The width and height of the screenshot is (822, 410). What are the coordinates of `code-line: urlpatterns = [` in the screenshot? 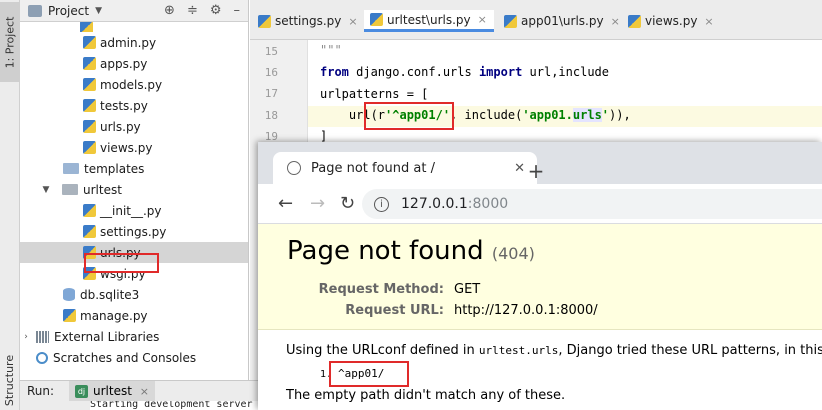 It's located at (374, 94).